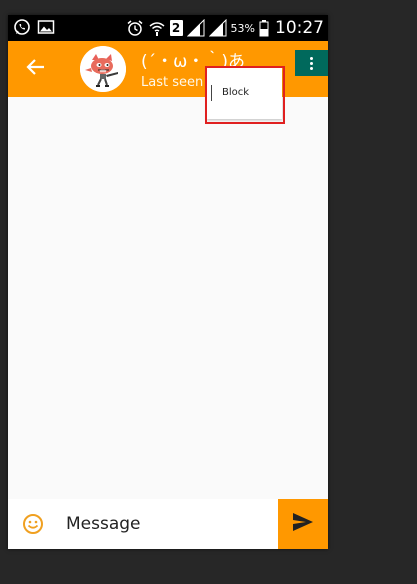  I want to click on message-input, so click(168, 524).